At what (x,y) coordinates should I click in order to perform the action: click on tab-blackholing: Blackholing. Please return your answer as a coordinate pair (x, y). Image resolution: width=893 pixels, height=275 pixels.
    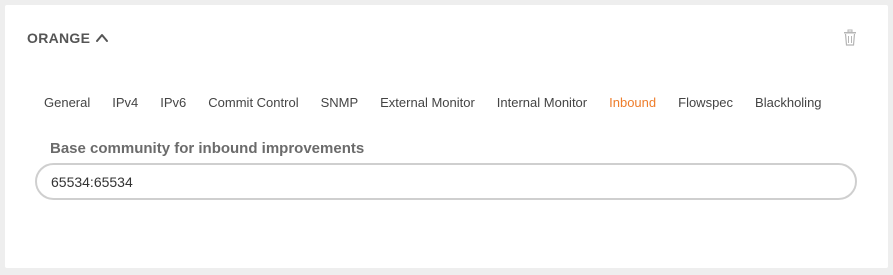
    Looking at the image, I should click on (788, 102).